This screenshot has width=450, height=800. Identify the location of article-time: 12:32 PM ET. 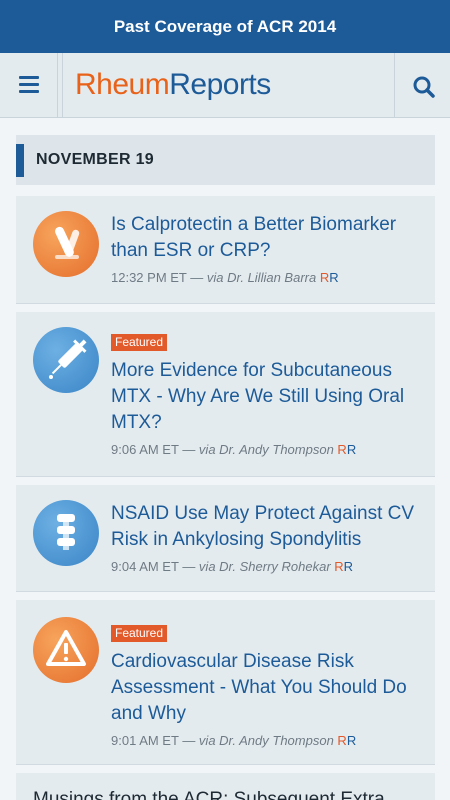
(149, 277).